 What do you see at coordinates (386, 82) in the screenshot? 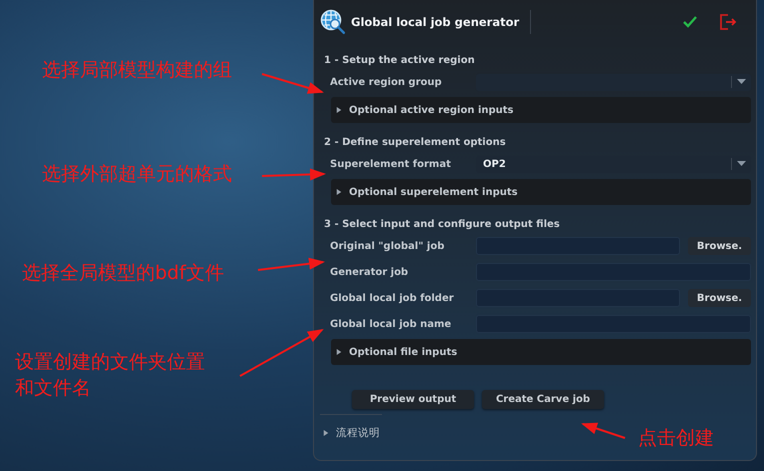
I see `field-label: Active region group` at bounding box center [386, 82].